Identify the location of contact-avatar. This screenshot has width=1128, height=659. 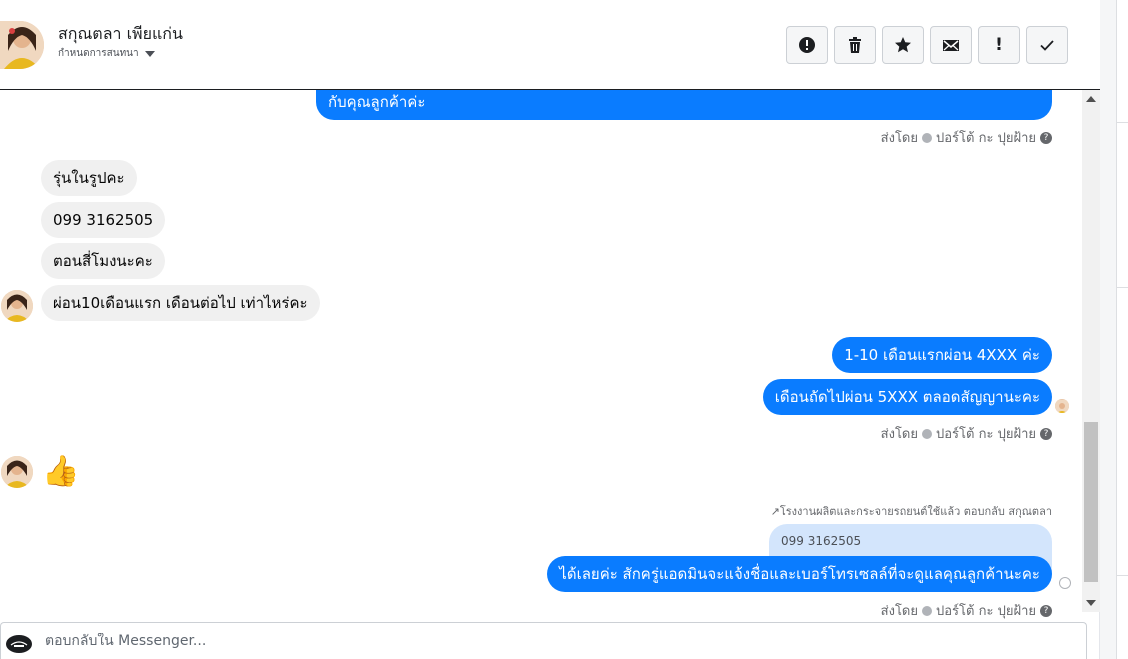
(22, 45).